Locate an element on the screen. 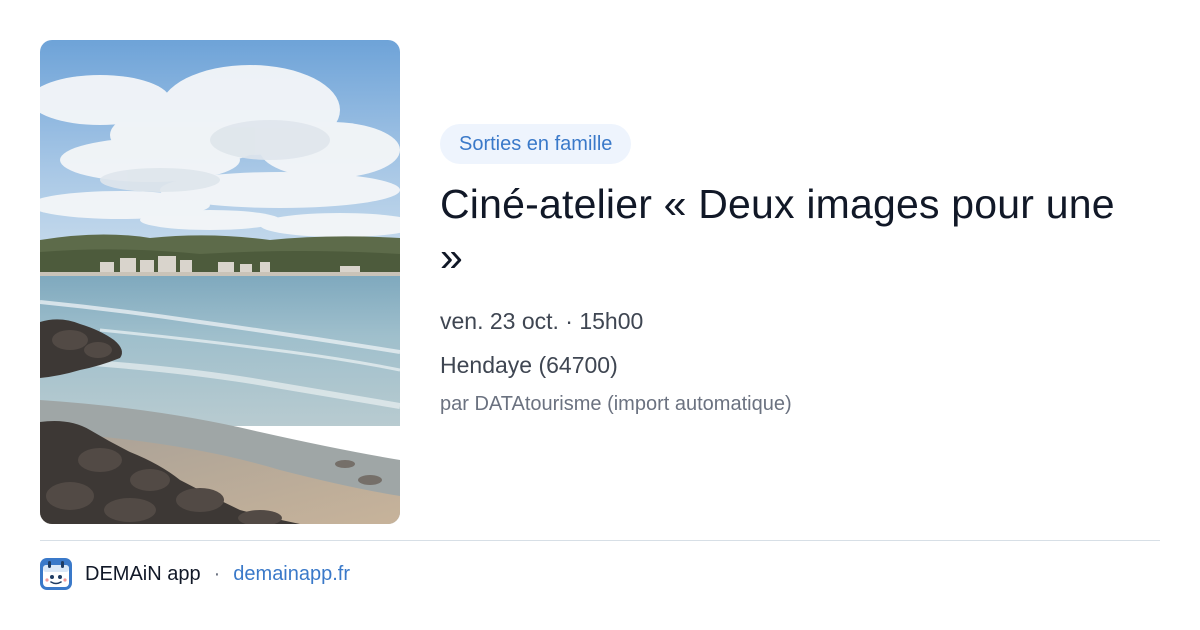  category-tag: Sorties en famille is located at coordinates (536, 144).